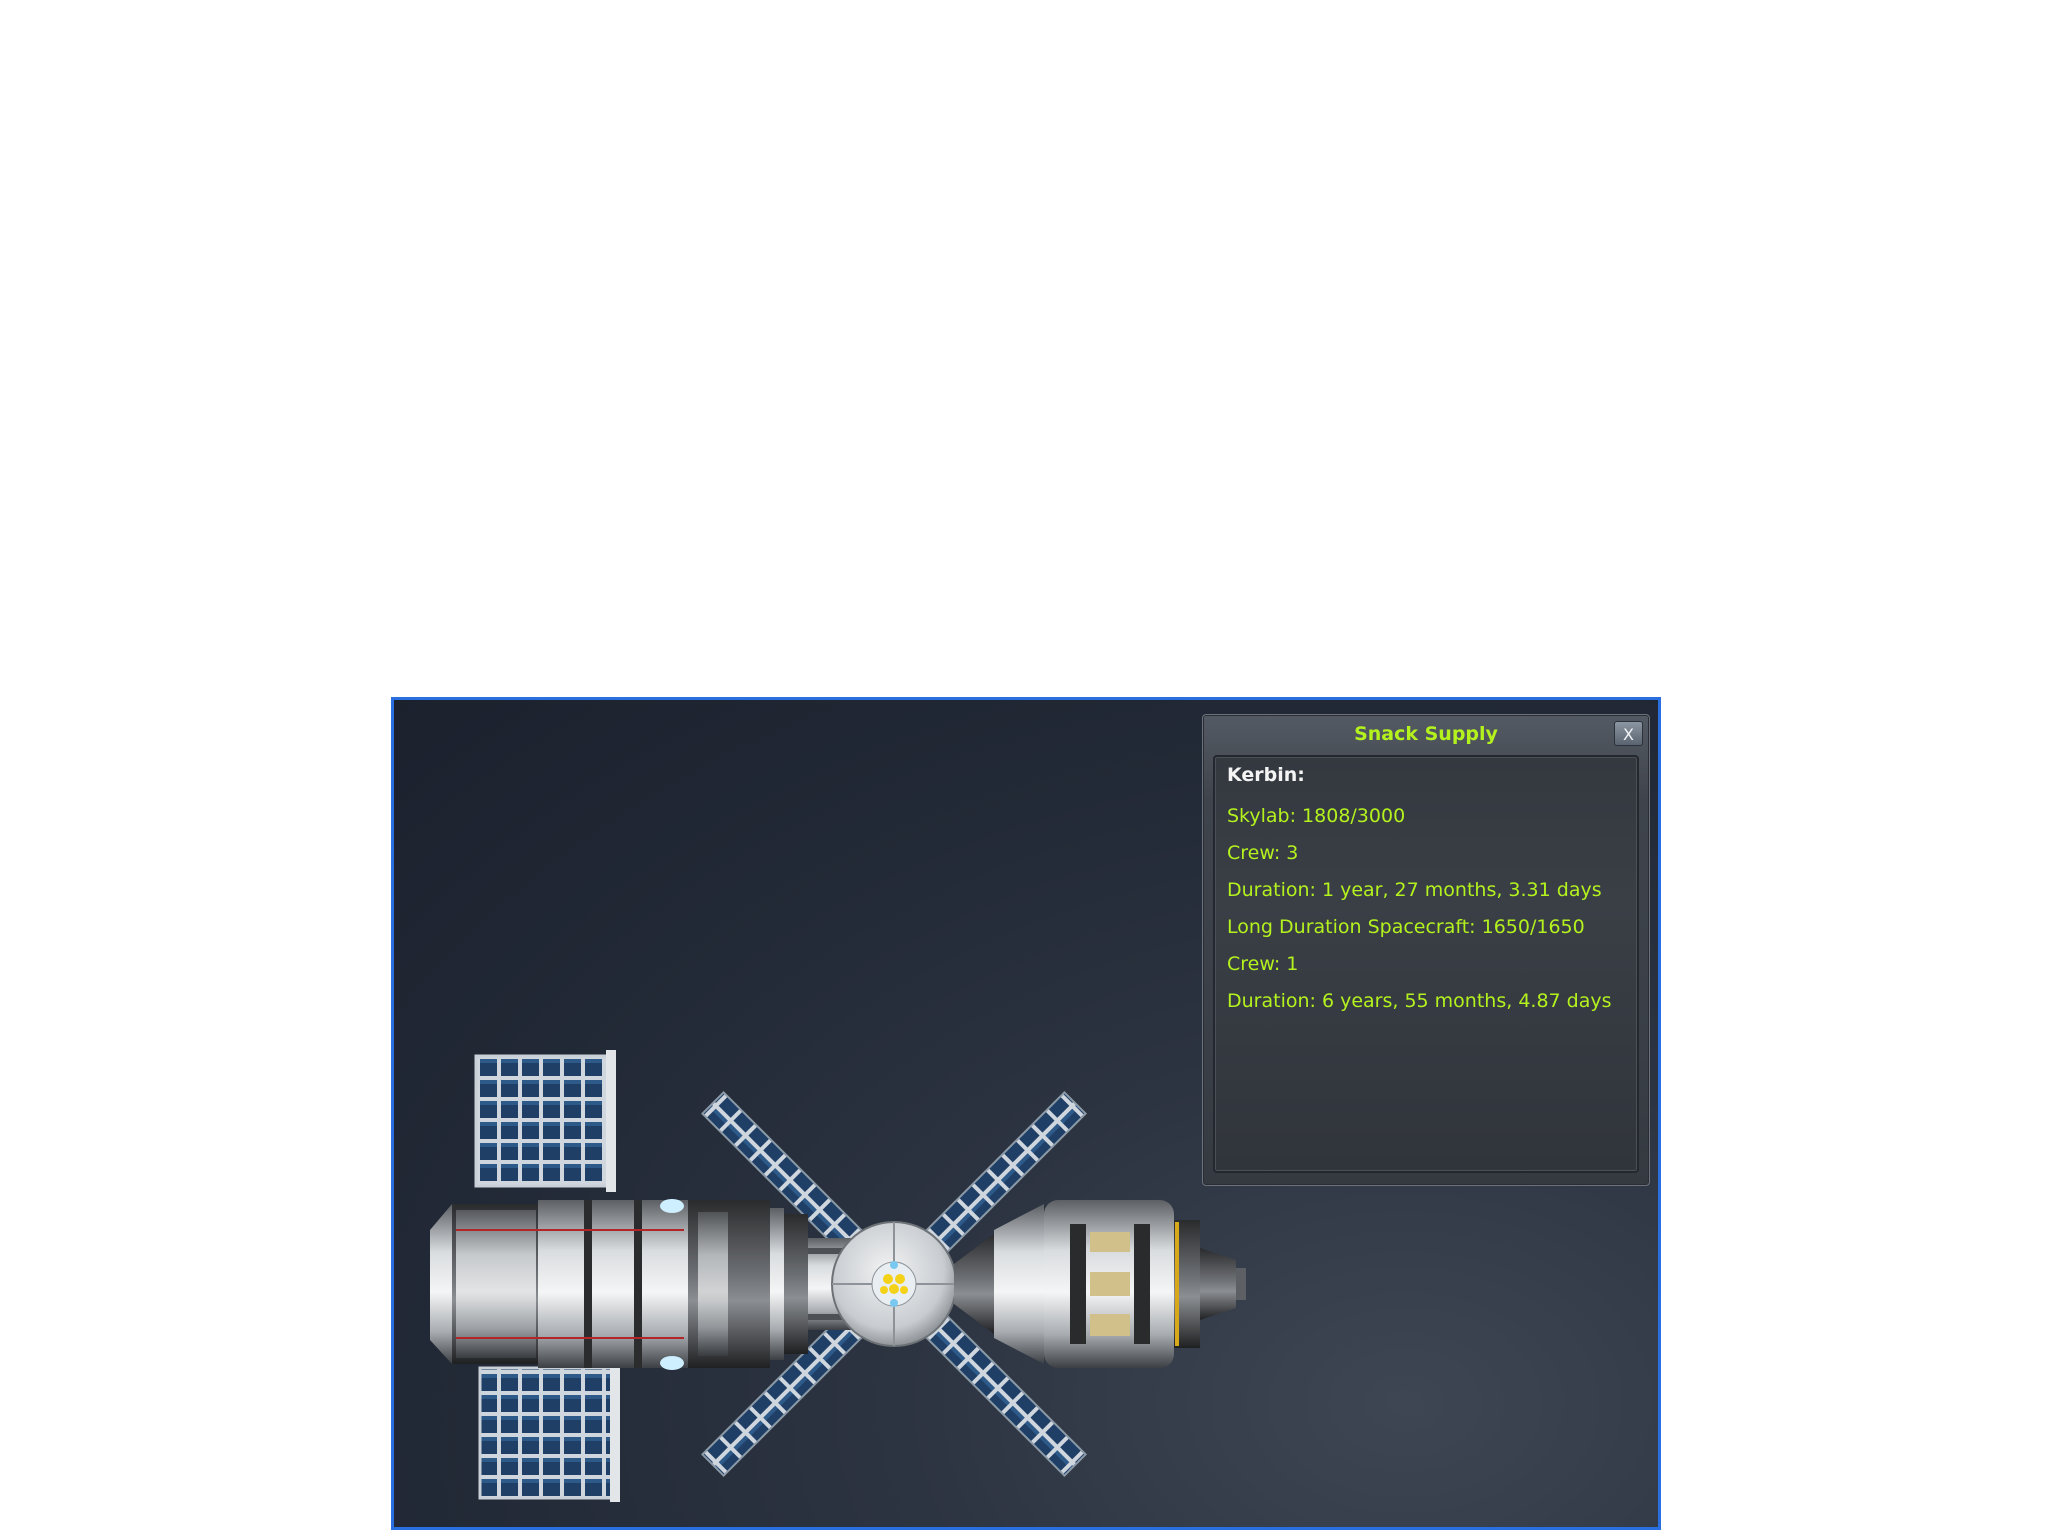 The width and height of the screenshot is (2048, 1536). Describe the element at coordinates (1263, 853) in the screenshot. I see `vessel-crew-skylab: Crew: 3` at that location.